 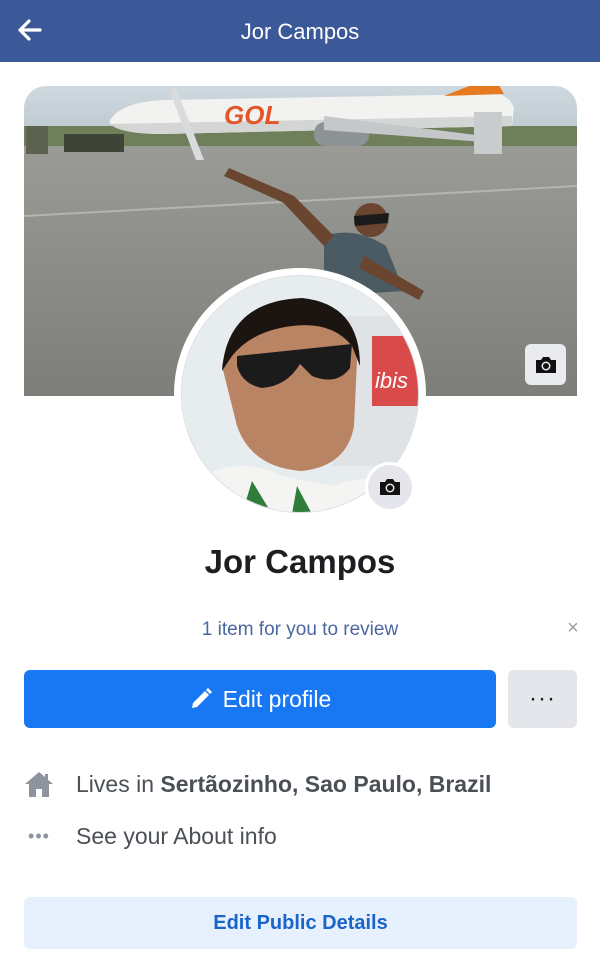 I want to click on lives-in-place: Sertãozinho, Sao Paulo, Brazil, so click(x=326, y=783).